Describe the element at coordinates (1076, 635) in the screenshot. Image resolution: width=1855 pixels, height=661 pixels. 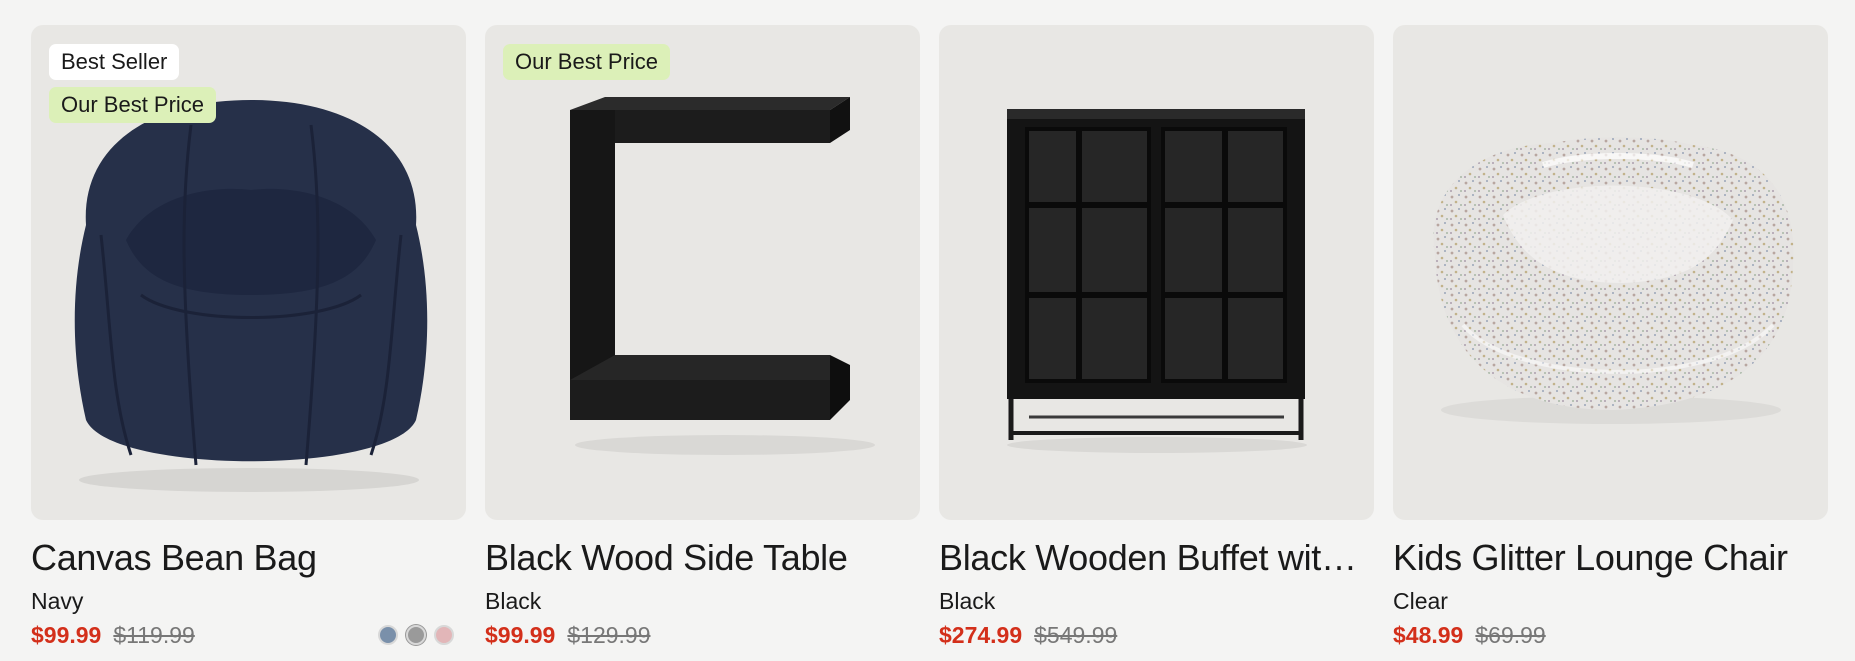
I see `original-price: $549.99` at that location.